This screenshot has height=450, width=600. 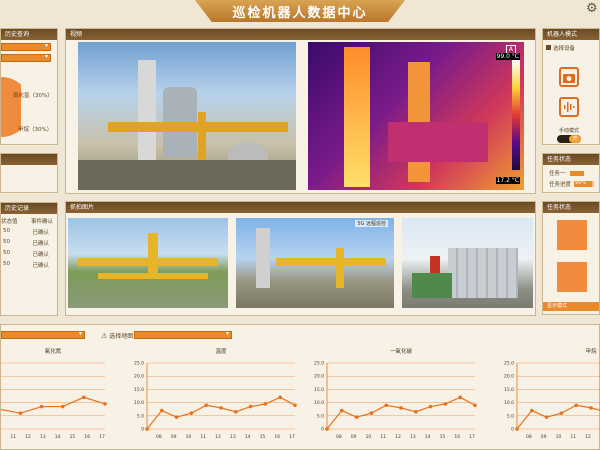 I want to click on left-mid-panel, so click(x=29, y=173).